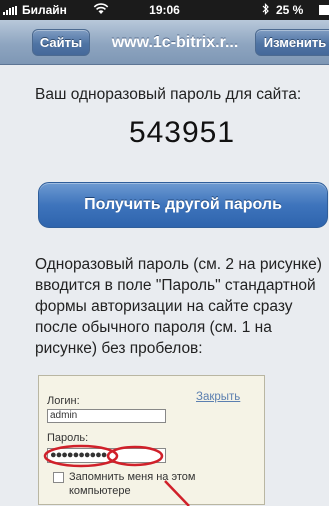  I want to click on bluetooth-icon, so click(266, 10).